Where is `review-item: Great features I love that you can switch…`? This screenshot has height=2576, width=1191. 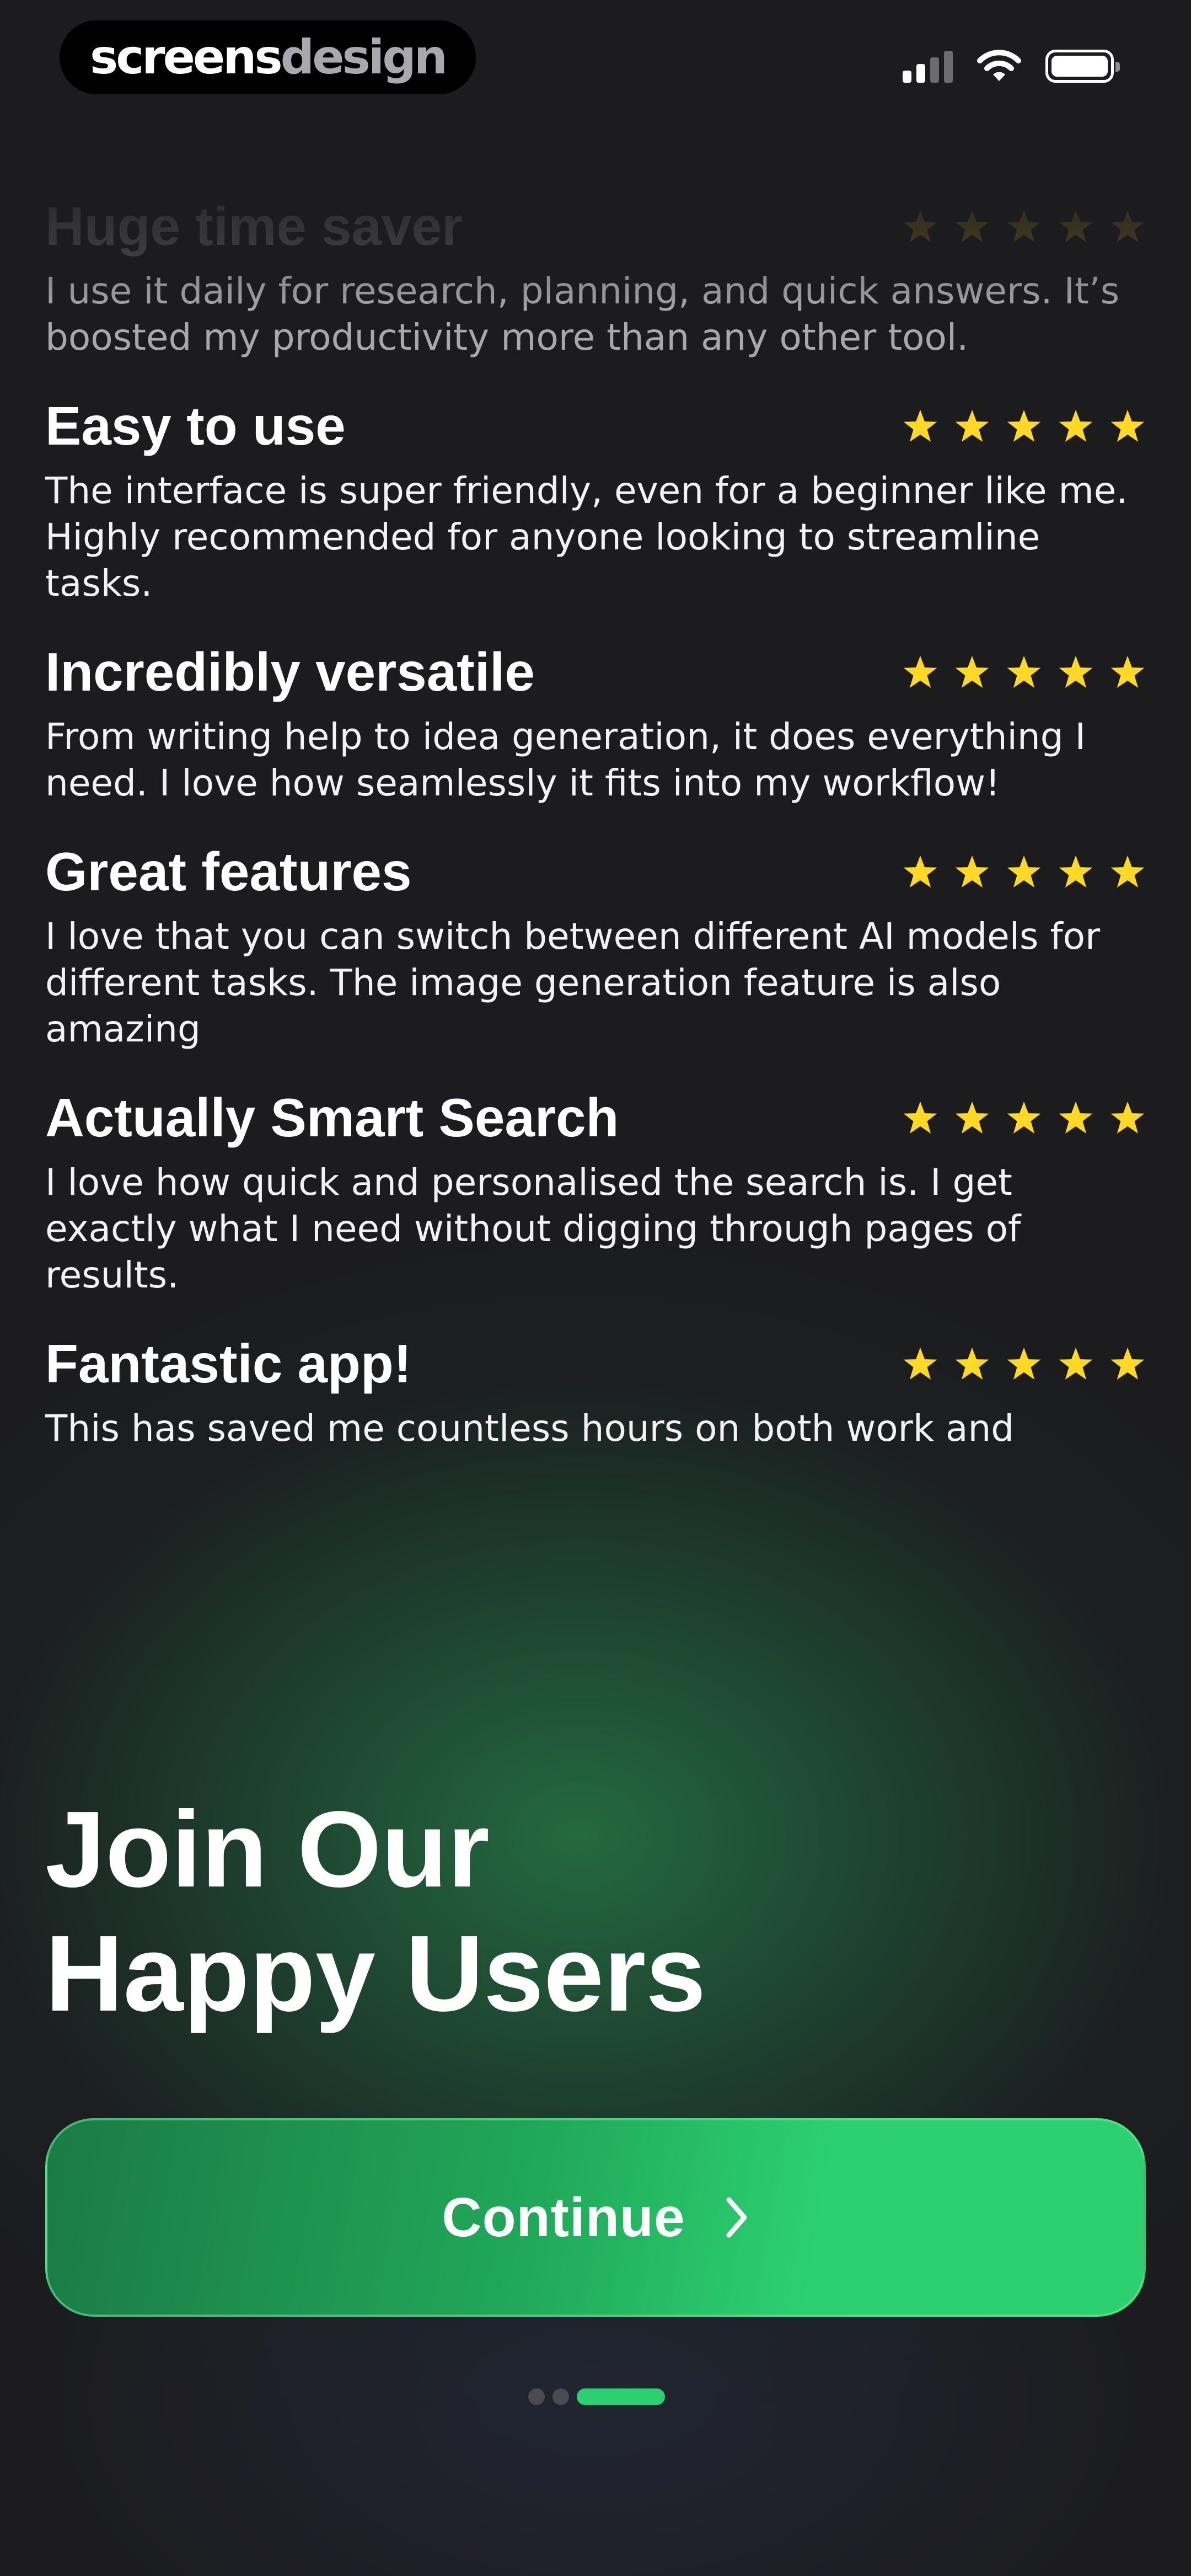 review-item: Great features I love that you can switch… is located at coordinates (595, 942).